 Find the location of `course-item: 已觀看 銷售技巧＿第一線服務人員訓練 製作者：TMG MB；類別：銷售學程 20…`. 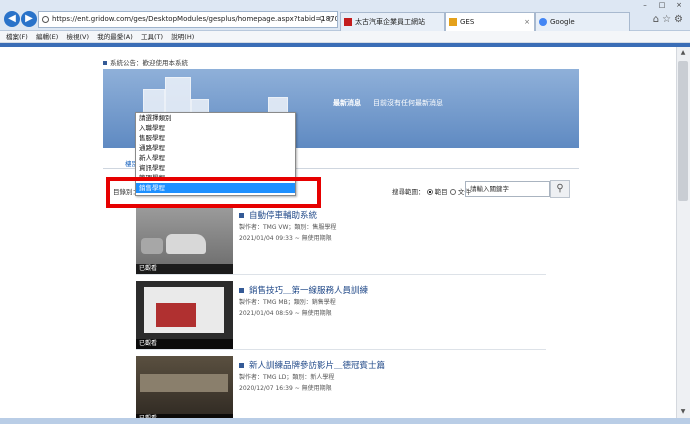

course-item: 已觀看 銷售技巧＿第一線服務人員訓練 製作者：TMG MB；類別：銷售學程 20… is located at coordinates (341, 316).